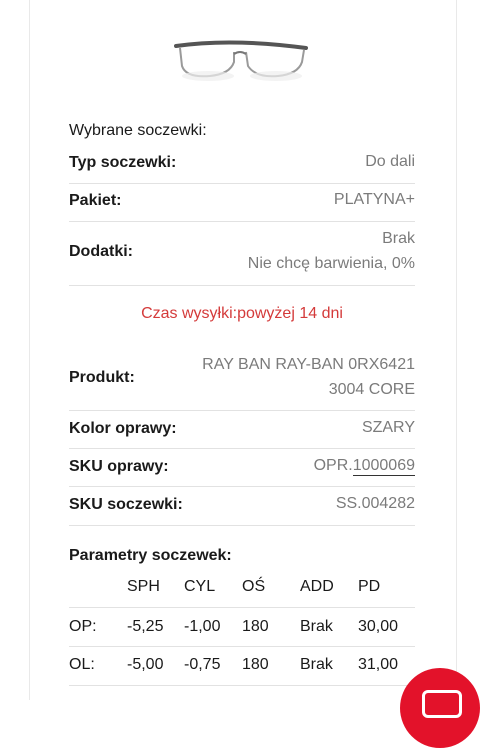 This screenshot has width=485, height=748. What do you see at coordinates (308, 364) in the screenshot?
I see `product-value-line1: RAY BAN RAY-BAN 0RX6421` at bounding box center [308, 364].